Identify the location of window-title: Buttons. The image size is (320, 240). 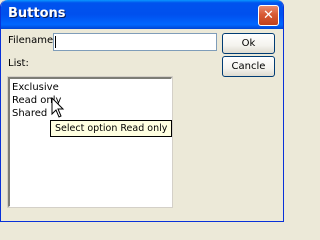
(37, 13).